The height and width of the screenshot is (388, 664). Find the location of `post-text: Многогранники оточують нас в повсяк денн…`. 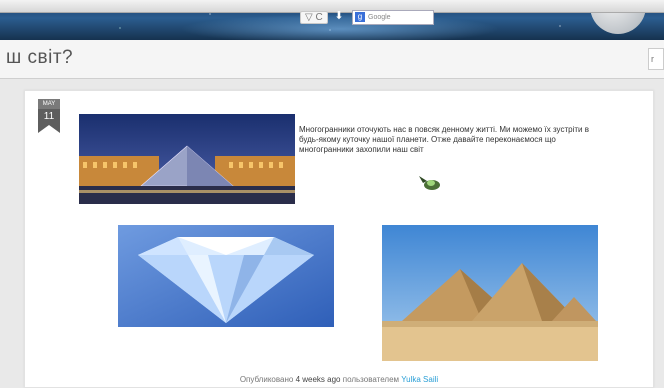

post-text: Многогранники оточують нас в повсяк денн… is located at coordinates (444, 139).